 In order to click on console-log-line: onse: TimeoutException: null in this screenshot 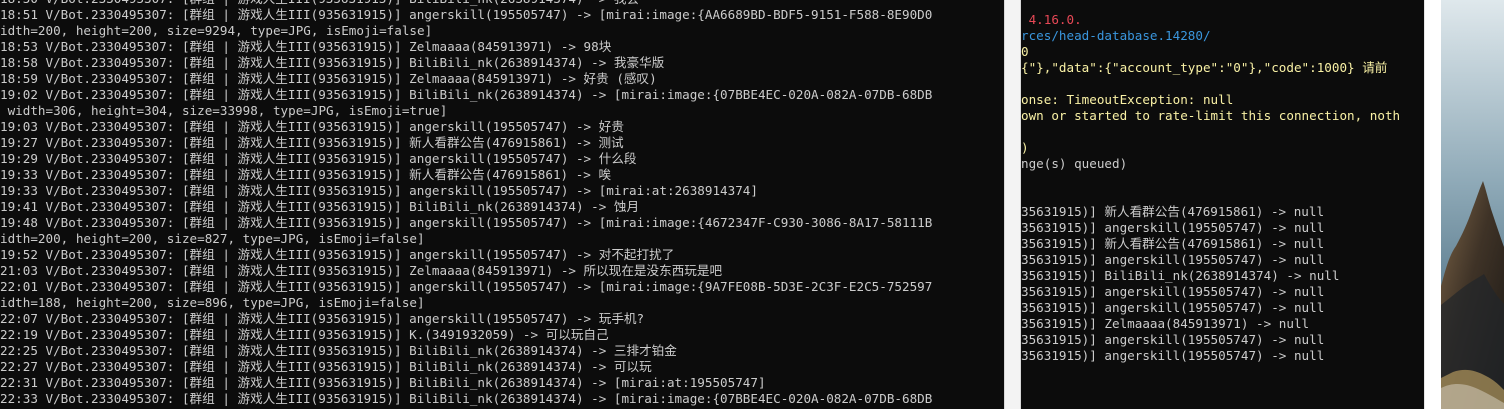, I will do `click(1127, 99)`.